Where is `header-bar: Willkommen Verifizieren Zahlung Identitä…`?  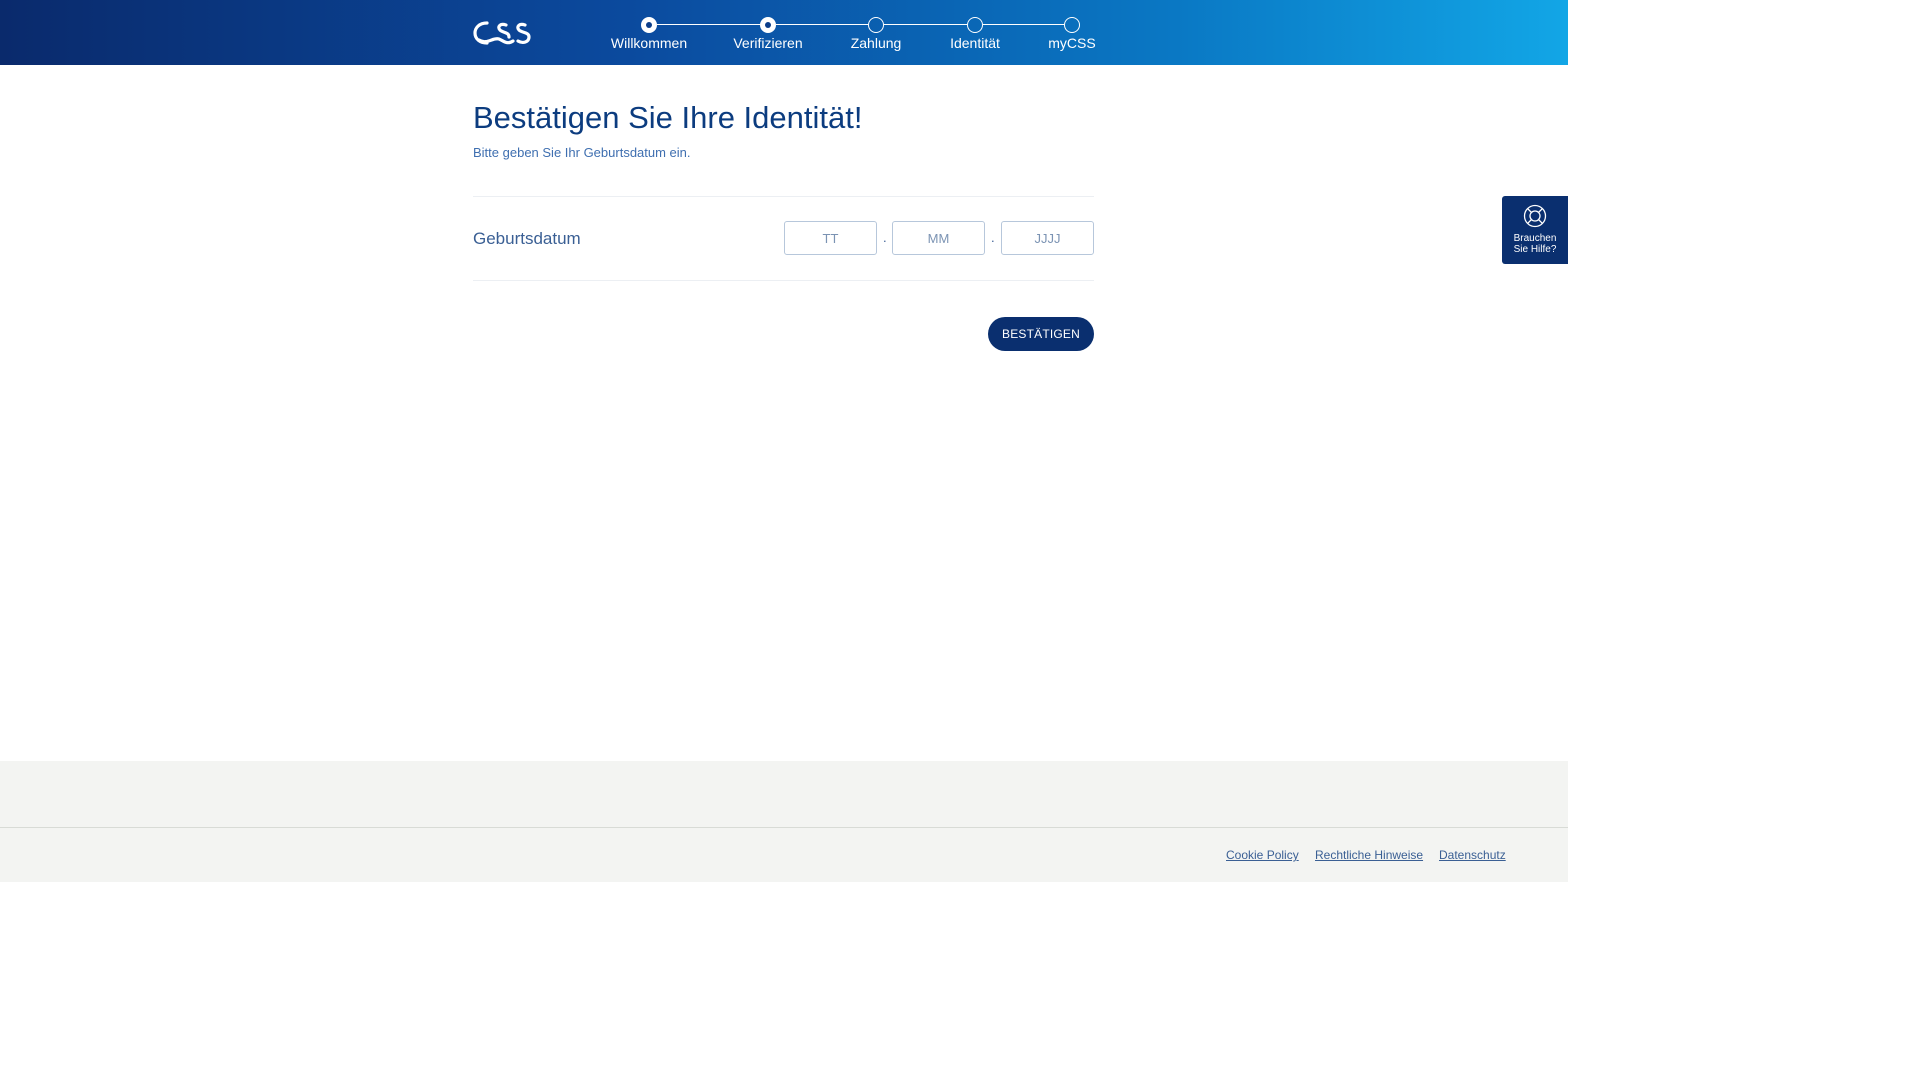
header-bar: Willkommen Verifizieren Zahlung Identitä… is located at coordinates (784, 32).